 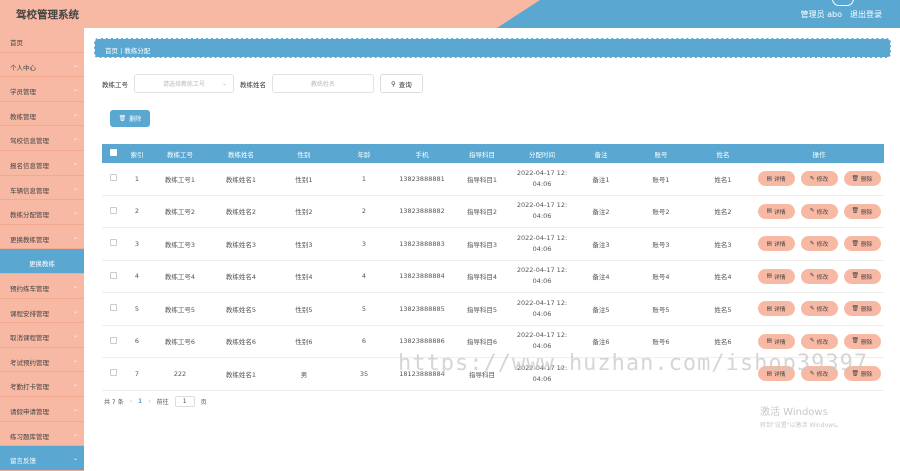 What do you see at coordinates (769, 211) in the screenshot?
I see `doc-icon: ▤` at bounding box center [769, 211].